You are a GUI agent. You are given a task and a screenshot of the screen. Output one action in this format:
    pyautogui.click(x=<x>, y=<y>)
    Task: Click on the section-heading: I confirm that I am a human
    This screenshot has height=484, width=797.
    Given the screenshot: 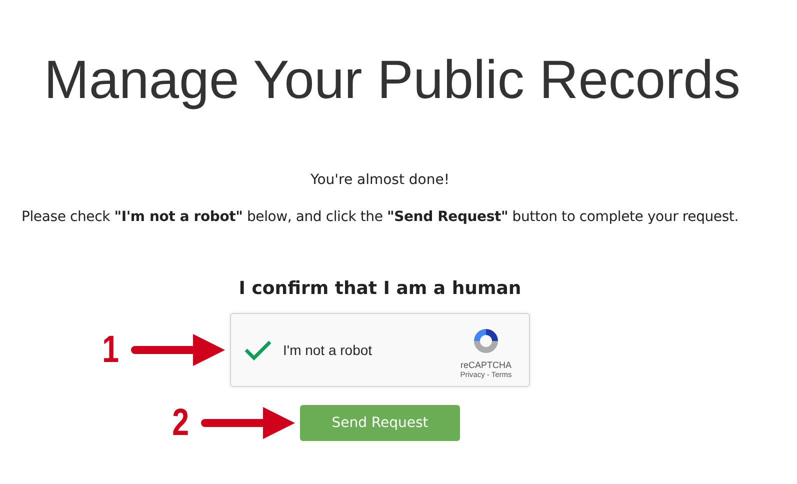 What is the action you would take?
    pyautogui.click(x=380, y=288)
    